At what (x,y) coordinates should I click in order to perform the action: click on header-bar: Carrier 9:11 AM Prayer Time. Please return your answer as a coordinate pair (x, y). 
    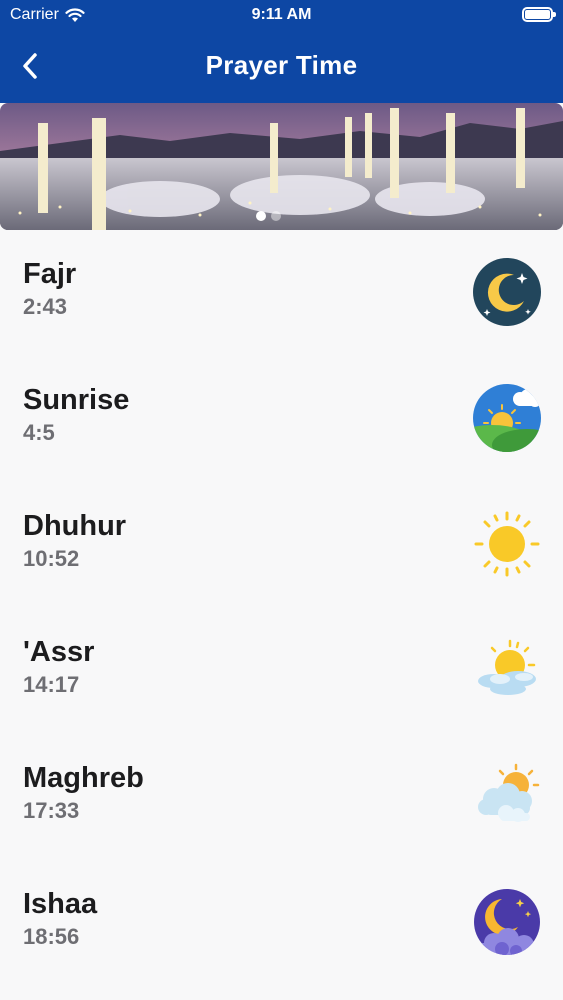
    Looking at the image, I should click on (281, 51).